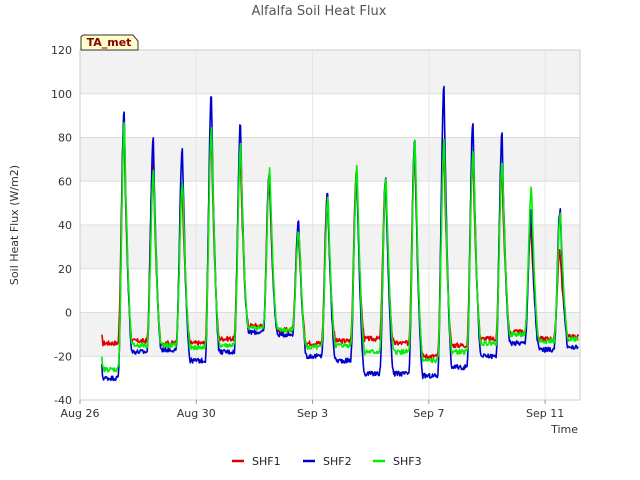 This screenshot has height=480, width=640. I want to click on y-axis-ticks: -40 -20 0 20 40 60 80 100 120, so click(61, 225).